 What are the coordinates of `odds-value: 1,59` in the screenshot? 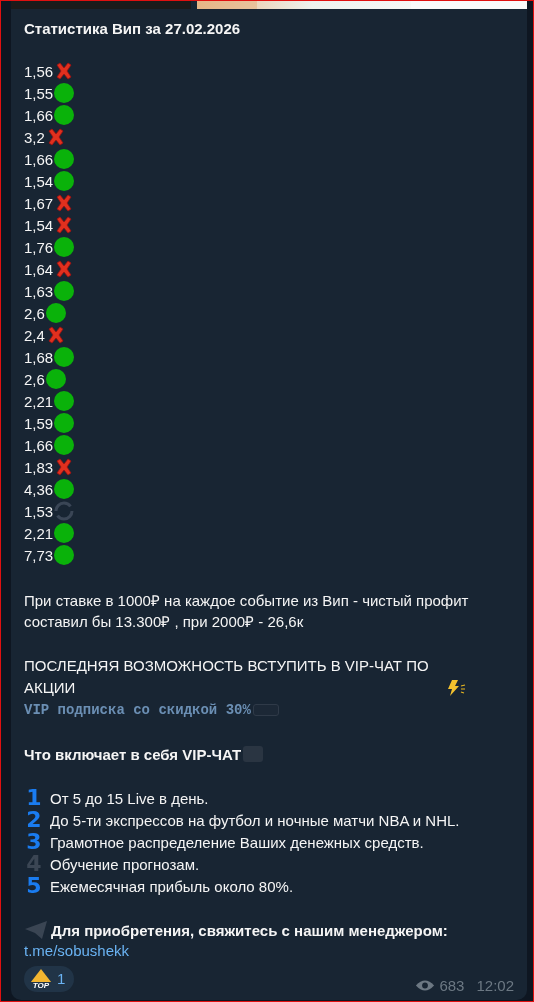 It's located at (39, 423).